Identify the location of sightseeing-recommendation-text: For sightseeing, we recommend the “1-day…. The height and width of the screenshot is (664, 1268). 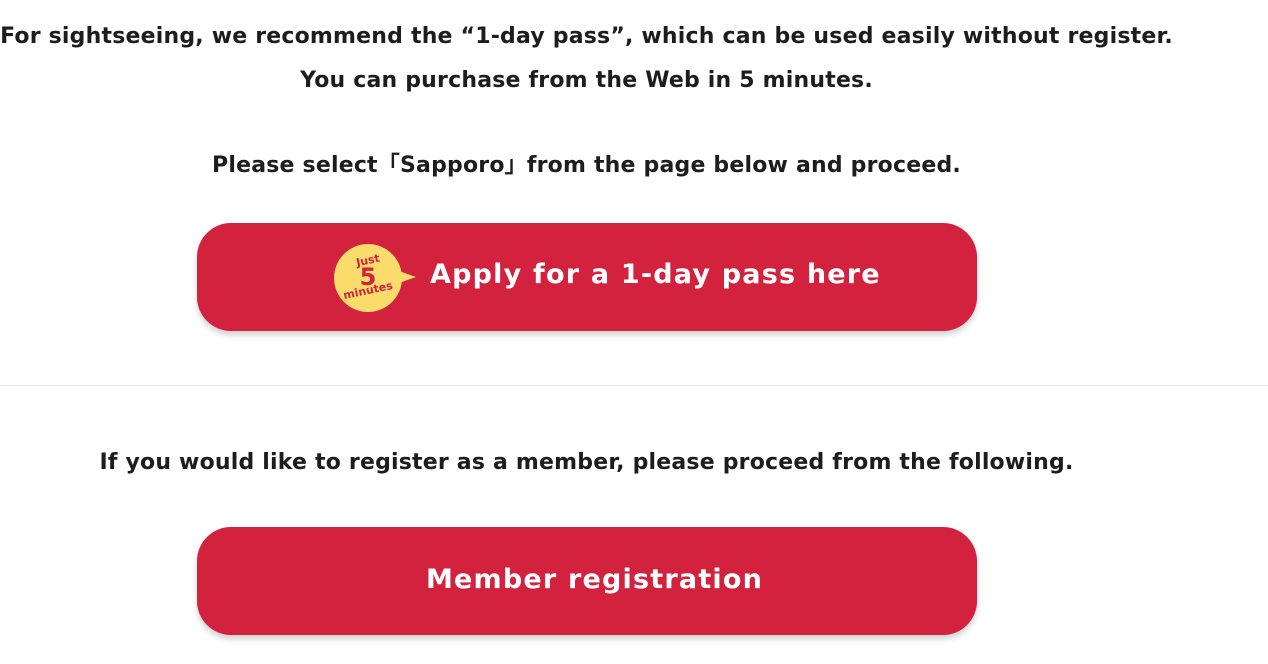
(586, 36).